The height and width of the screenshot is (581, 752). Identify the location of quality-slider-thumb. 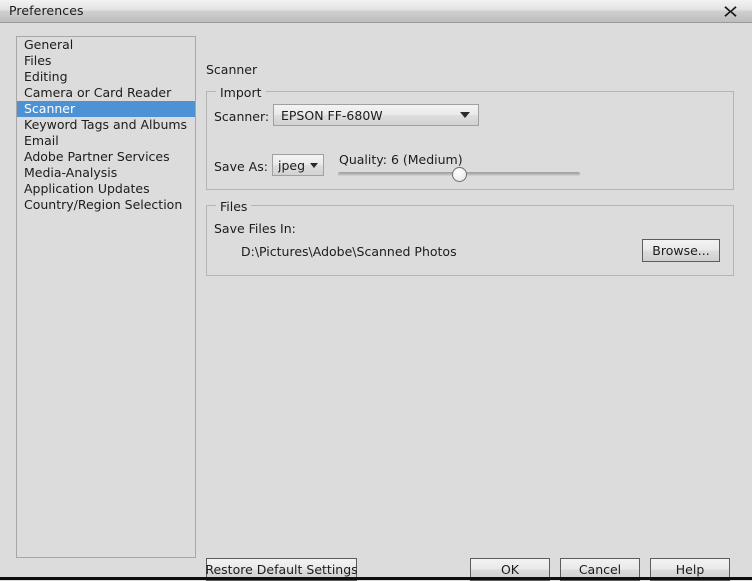
(459, 174).